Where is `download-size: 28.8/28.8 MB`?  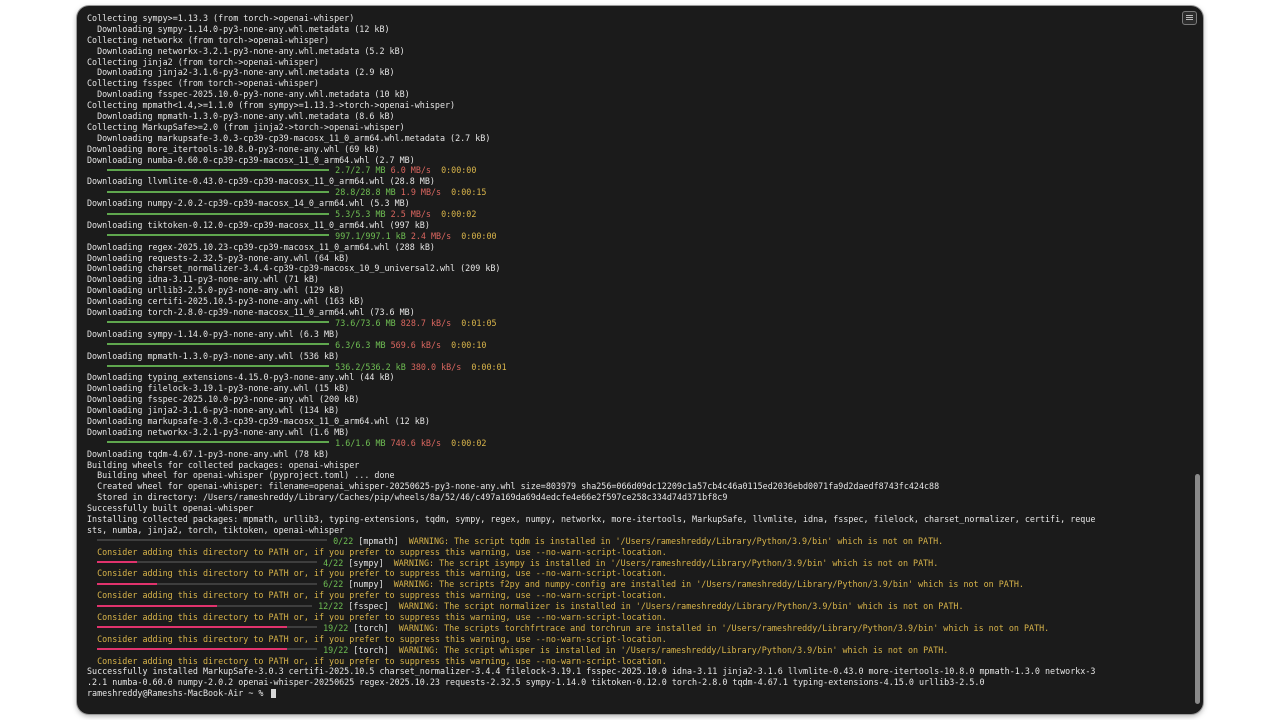 download-size: 28.8/28.8 MB is located at coordinates (365, 192).